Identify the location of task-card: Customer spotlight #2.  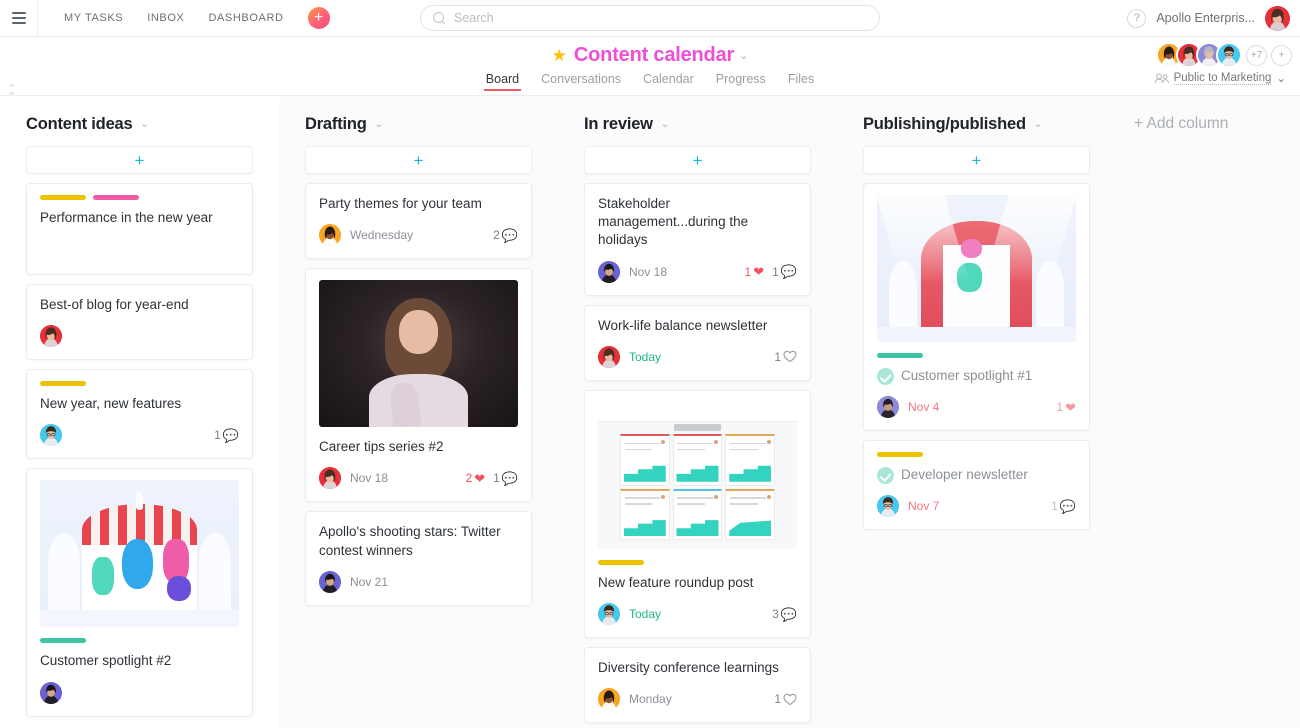
(139, 592).